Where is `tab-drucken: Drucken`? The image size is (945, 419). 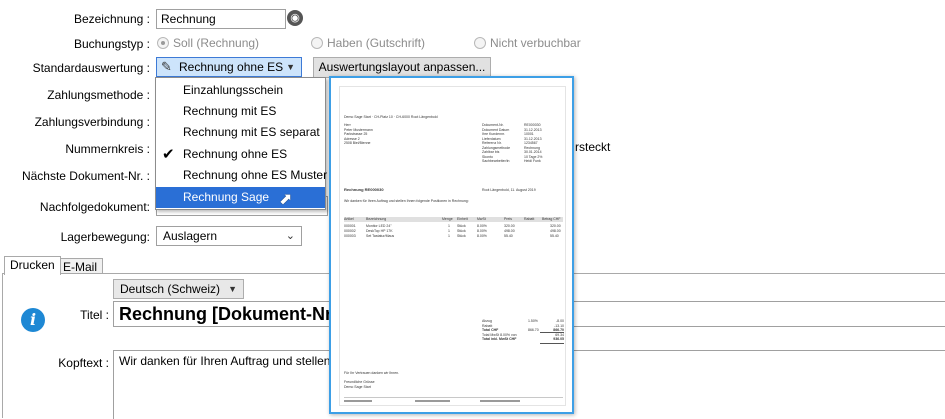
tab-drucken: Drucken is located at coordinates (32, 265).